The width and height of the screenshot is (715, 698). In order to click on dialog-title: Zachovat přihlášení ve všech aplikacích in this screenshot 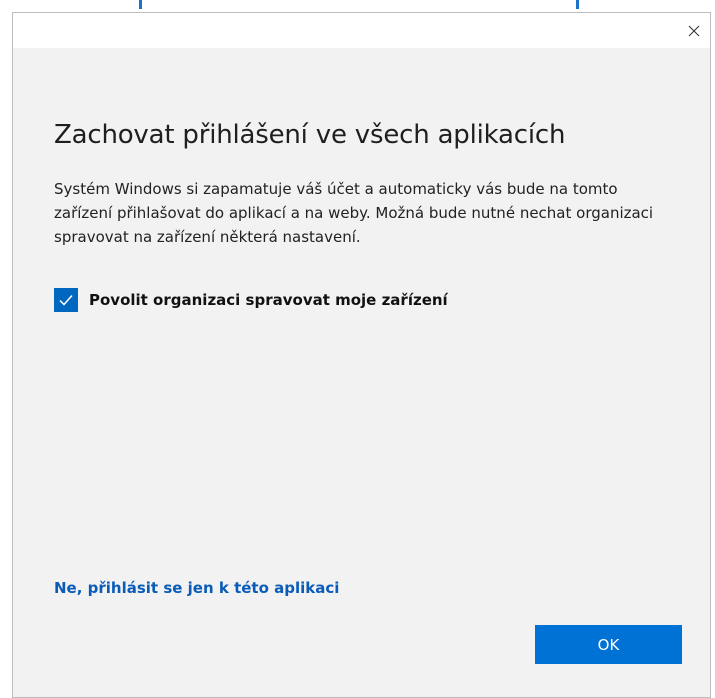, I will do `click(310, 135)`.